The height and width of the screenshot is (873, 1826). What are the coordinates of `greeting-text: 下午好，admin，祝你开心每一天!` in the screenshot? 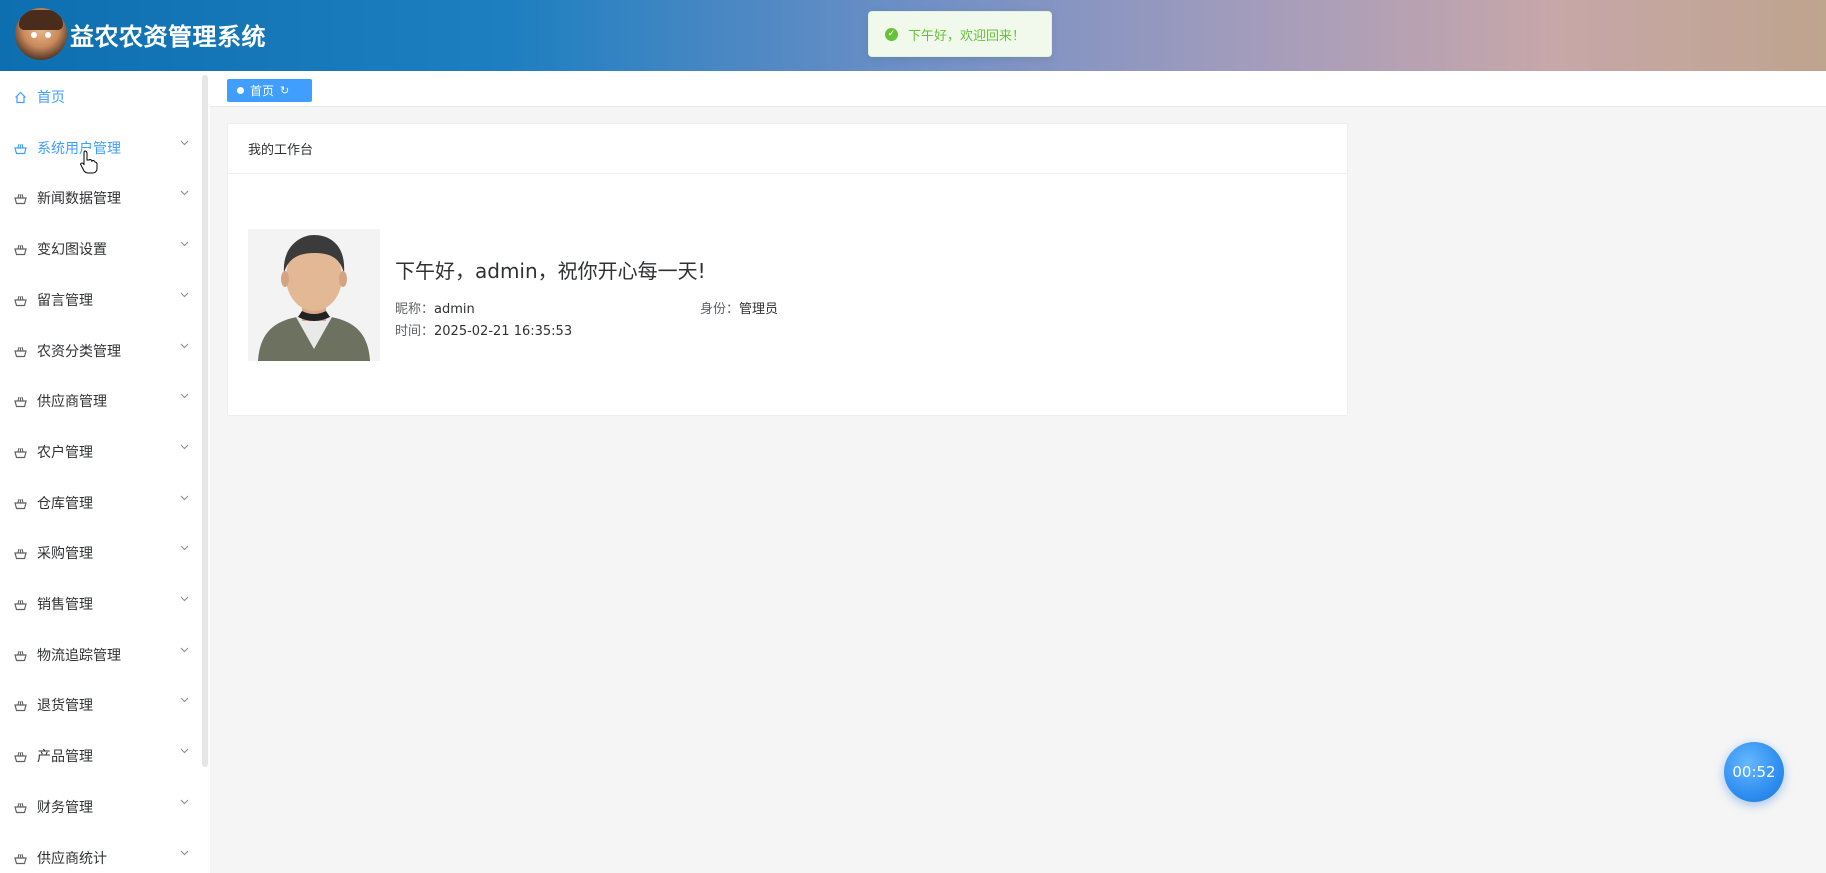 It's located at (550, 271).